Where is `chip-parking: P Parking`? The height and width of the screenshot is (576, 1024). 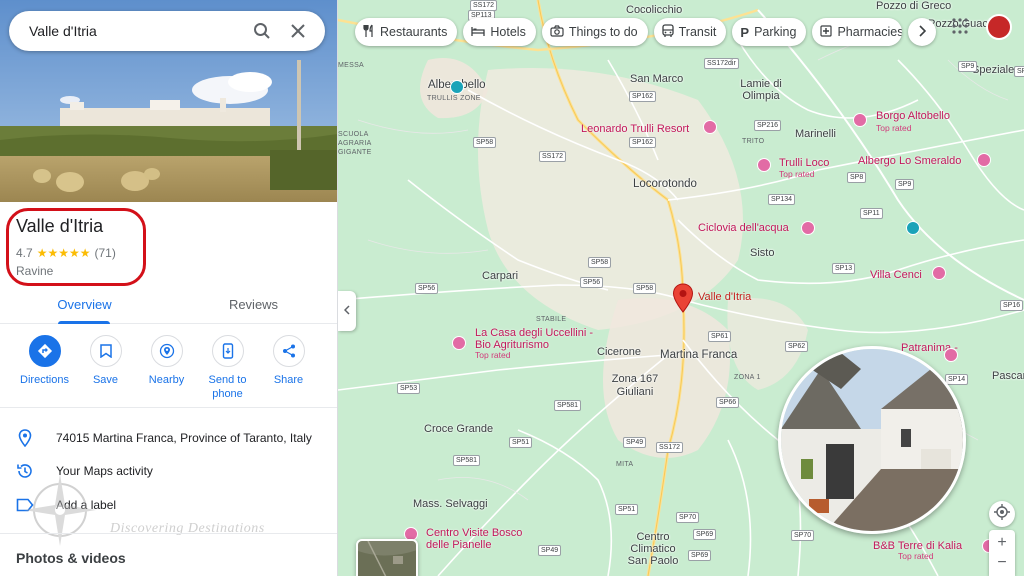
chip-parking: P Parking is located at coordinates (769, 32).